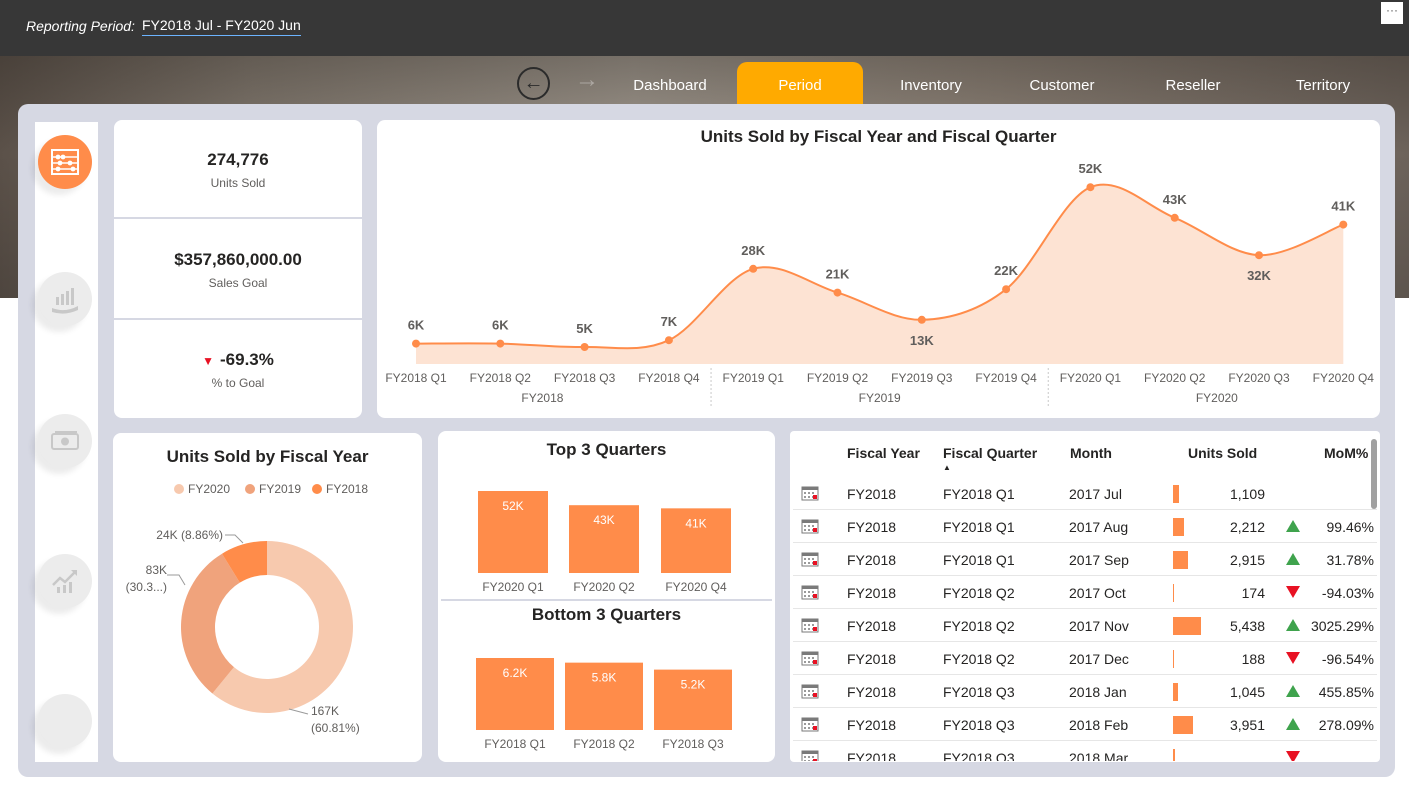  Describe the element at coordinates (880, 274) in the screenshot. I see `area-fill` at that location.